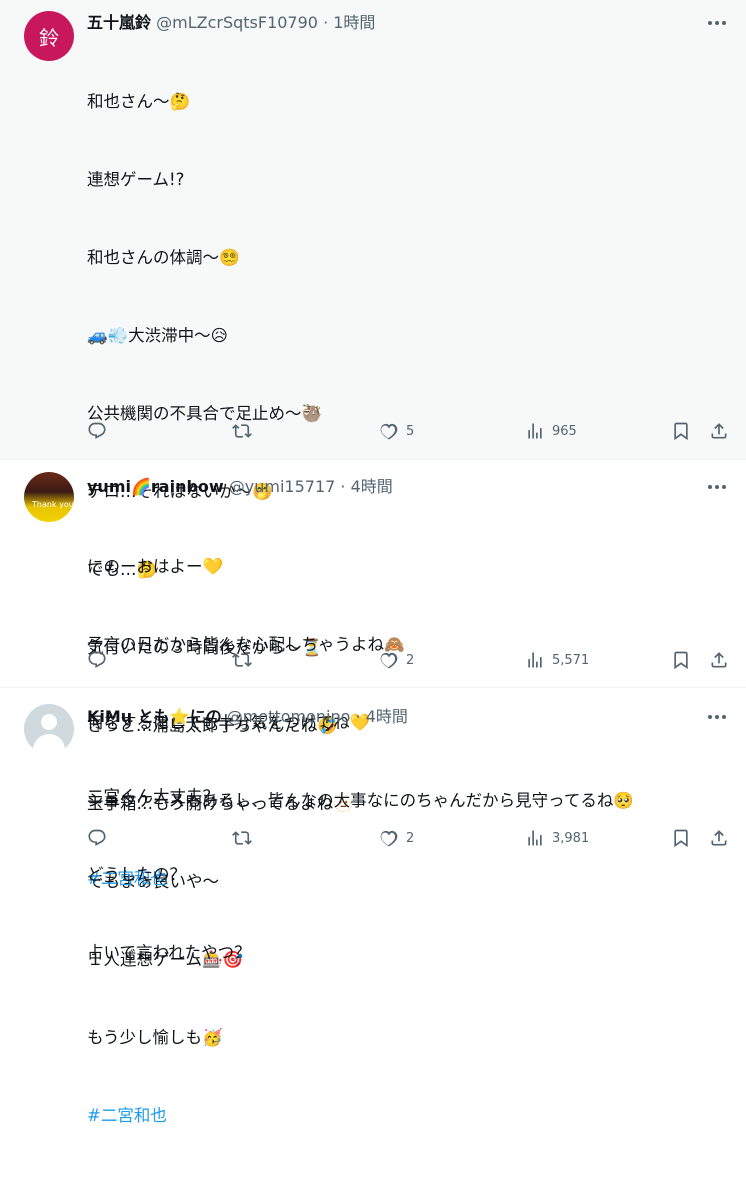 Image resolution: width=746 pixels, height=1181 pixels. I want to click on tweet-actions: 2 5,571, so click(412, 660).